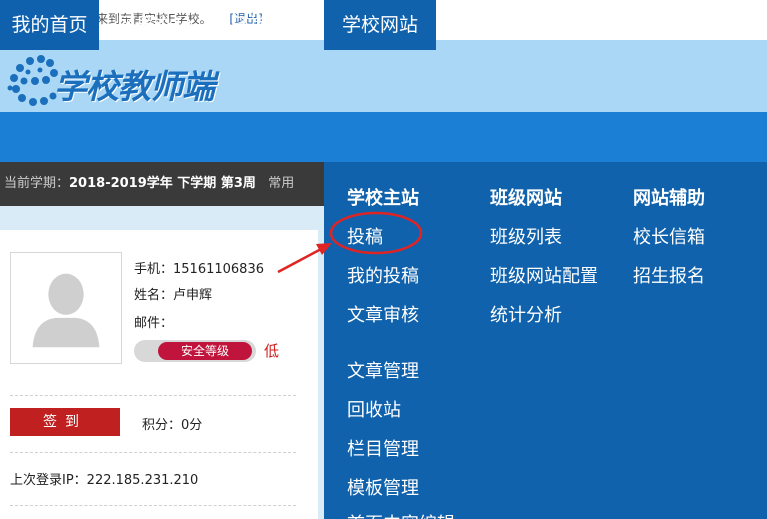  Describe the element at coordinates (199, 269) in the screenshot. I see `profile-phone: 手机：15161106836` at that location.